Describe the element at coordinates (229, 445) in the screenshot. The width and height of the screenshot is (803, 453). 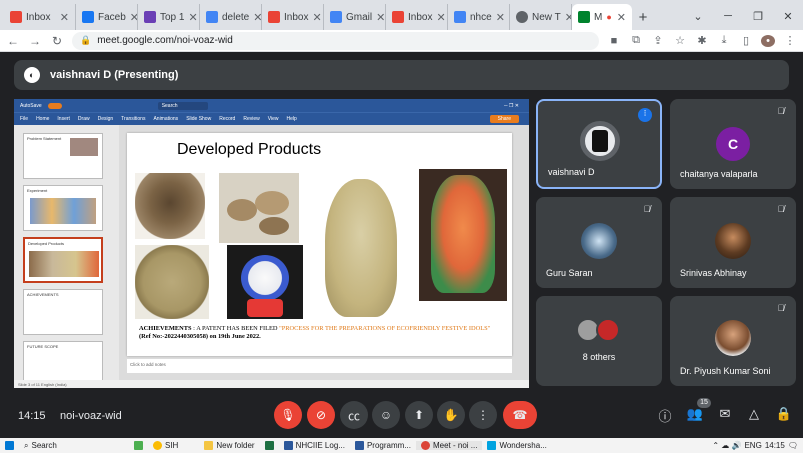
I see `taskbar-item-new-folder: New folder` at that location.